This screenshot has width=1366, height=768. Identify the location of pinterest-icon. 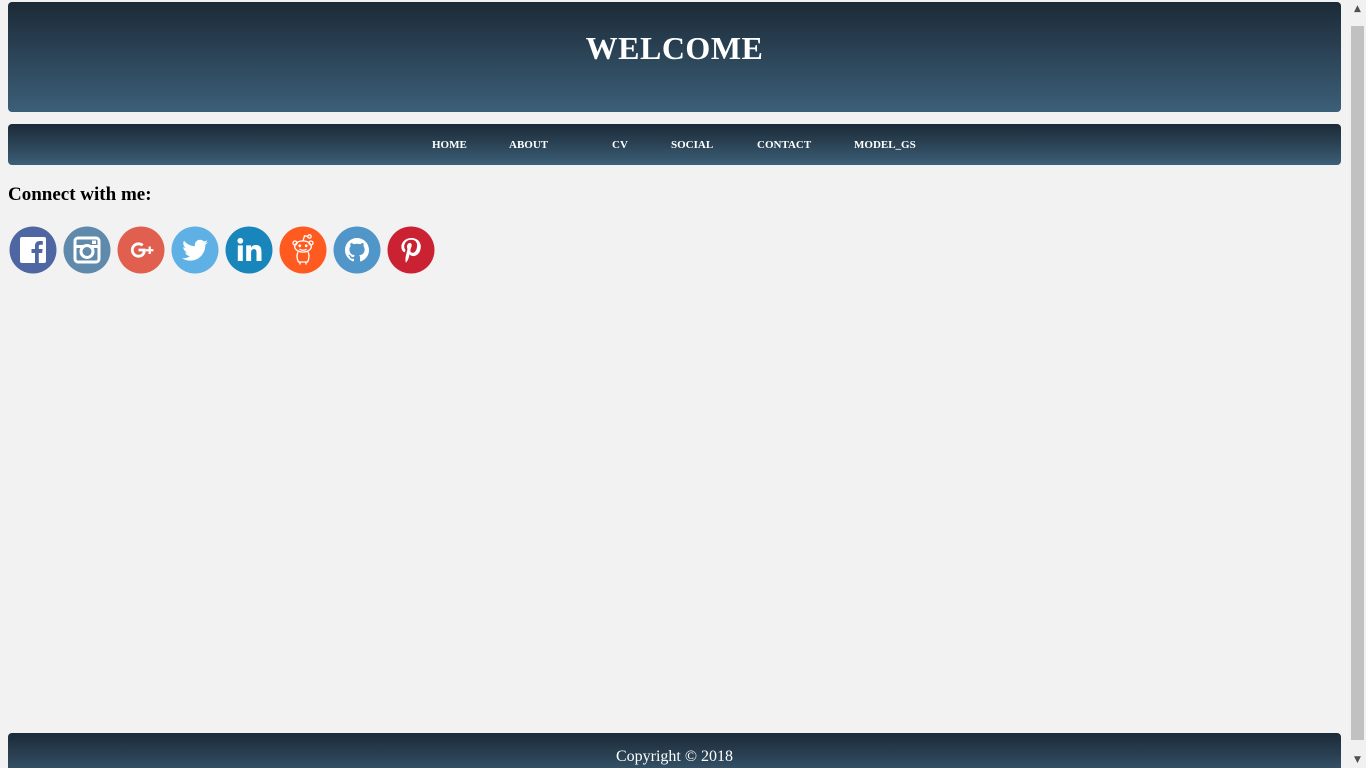
(411, 250).